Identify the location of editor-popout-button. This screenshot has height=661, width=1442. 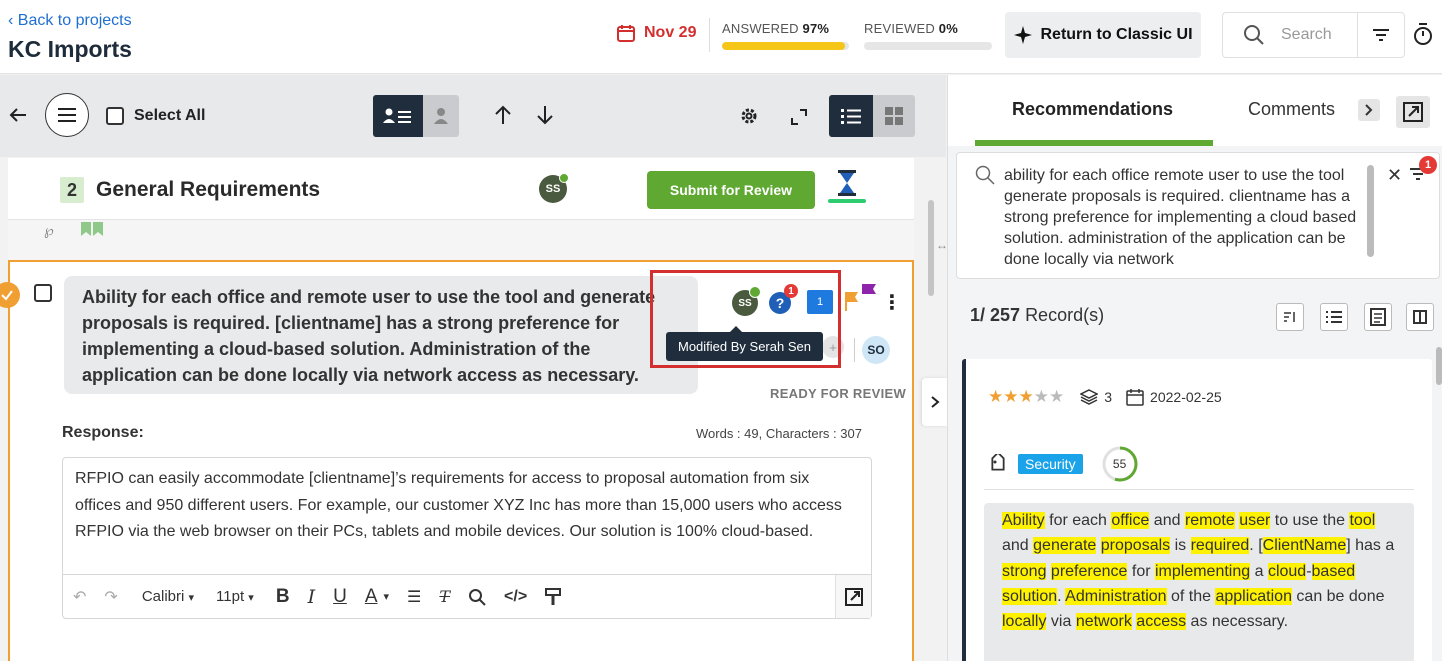
(853, 596).